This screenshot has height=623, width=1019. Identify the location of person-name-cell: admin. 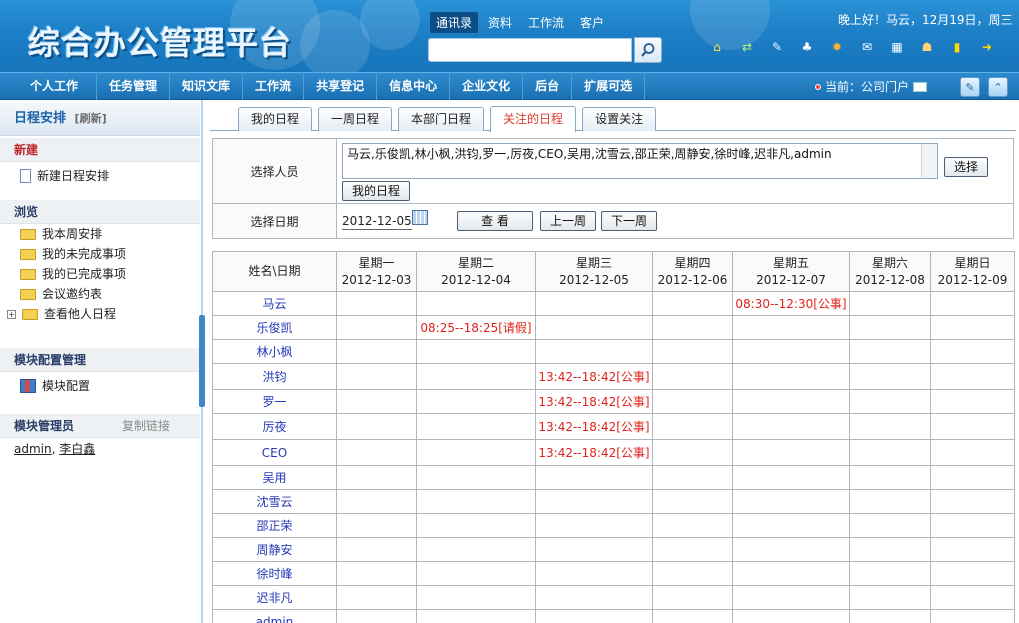
(274, 616).